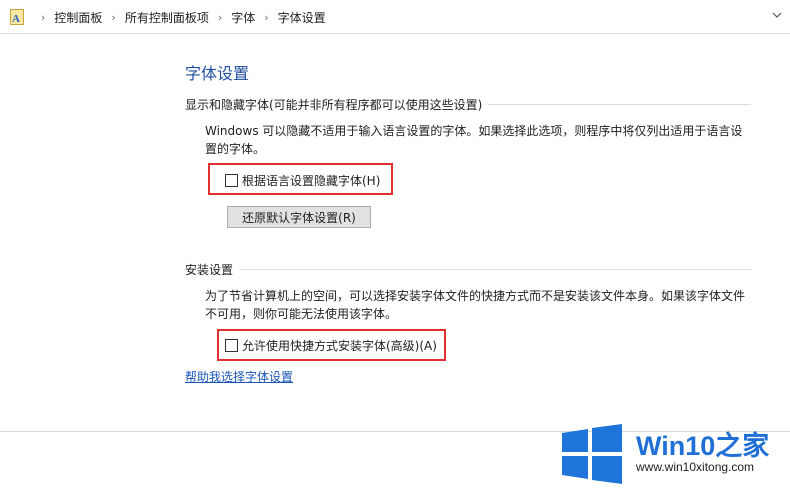 The image size is (790, 494). Describe the element at coordinates (334, 105) in the screenshot. I see `hide-section-heading-text: 显示和隐藏字体(可能并非所有程序都可以使用这些设置)` at that location.